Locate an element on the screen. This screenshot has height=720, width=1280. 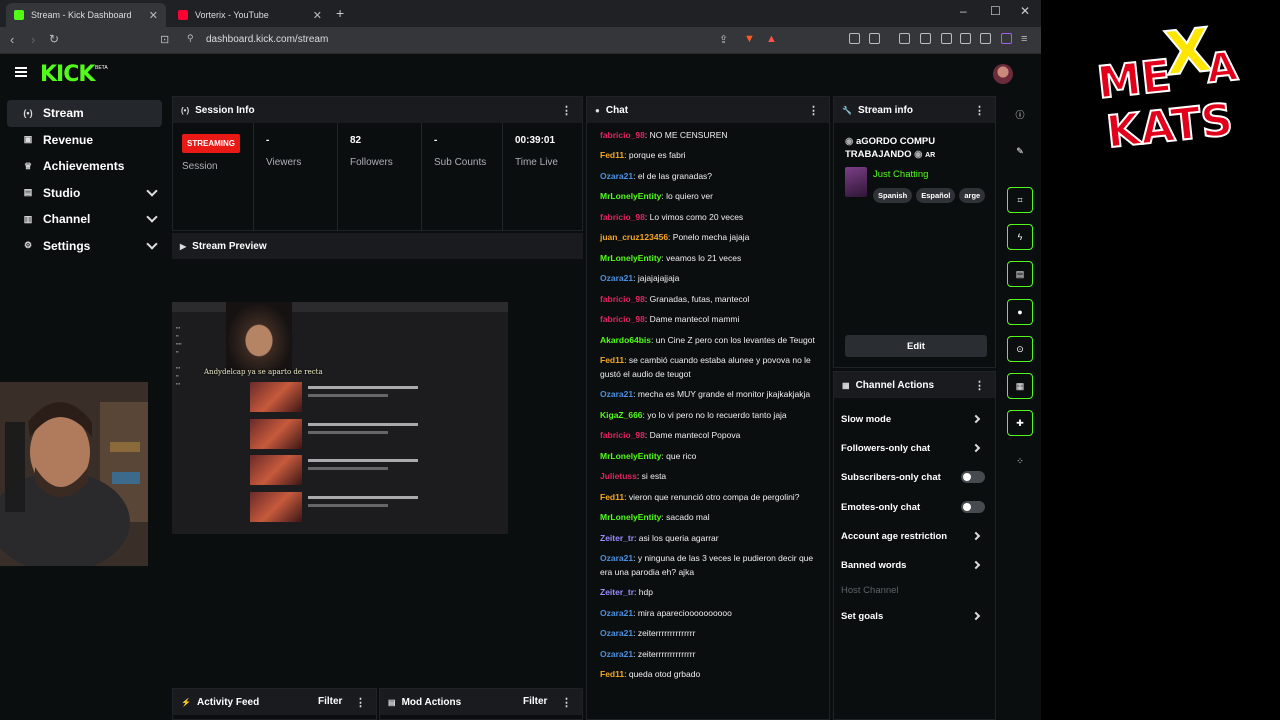
chat-username: juan_cruz123456 is located at coordinates (634, 237).